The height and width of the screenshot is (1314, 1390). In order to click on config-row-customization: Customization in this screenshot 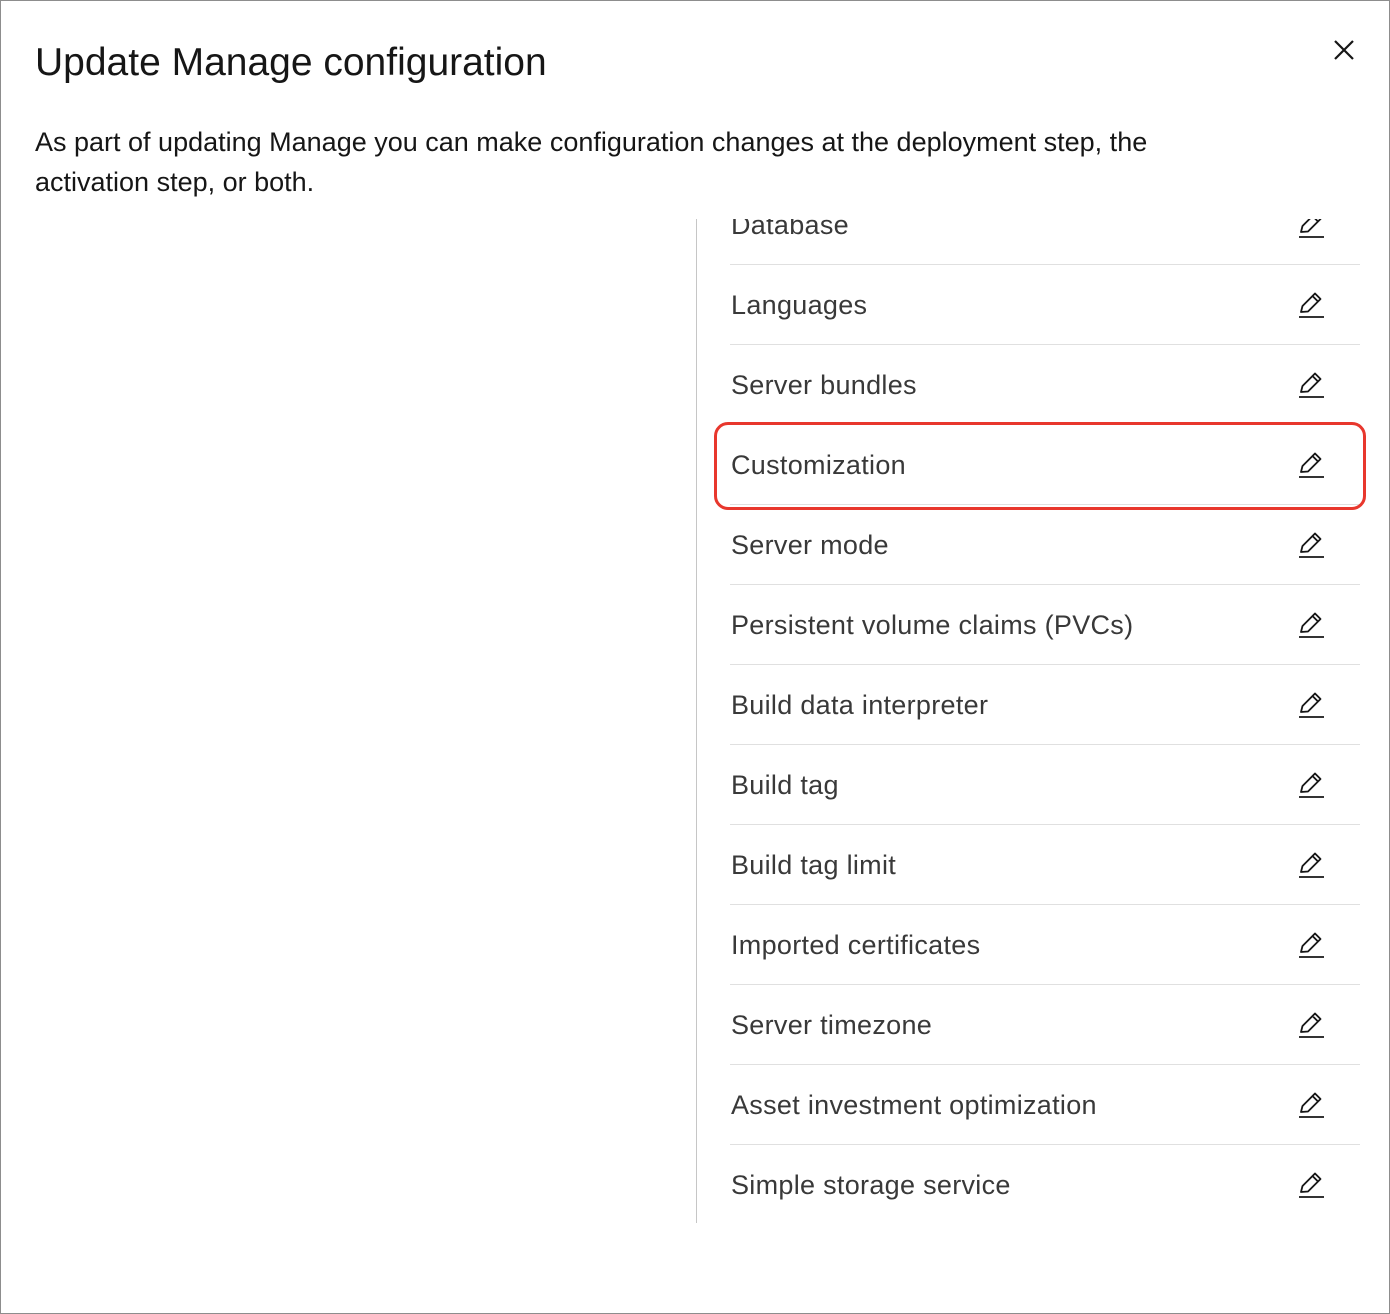, I will do `click(1045, 465)`.